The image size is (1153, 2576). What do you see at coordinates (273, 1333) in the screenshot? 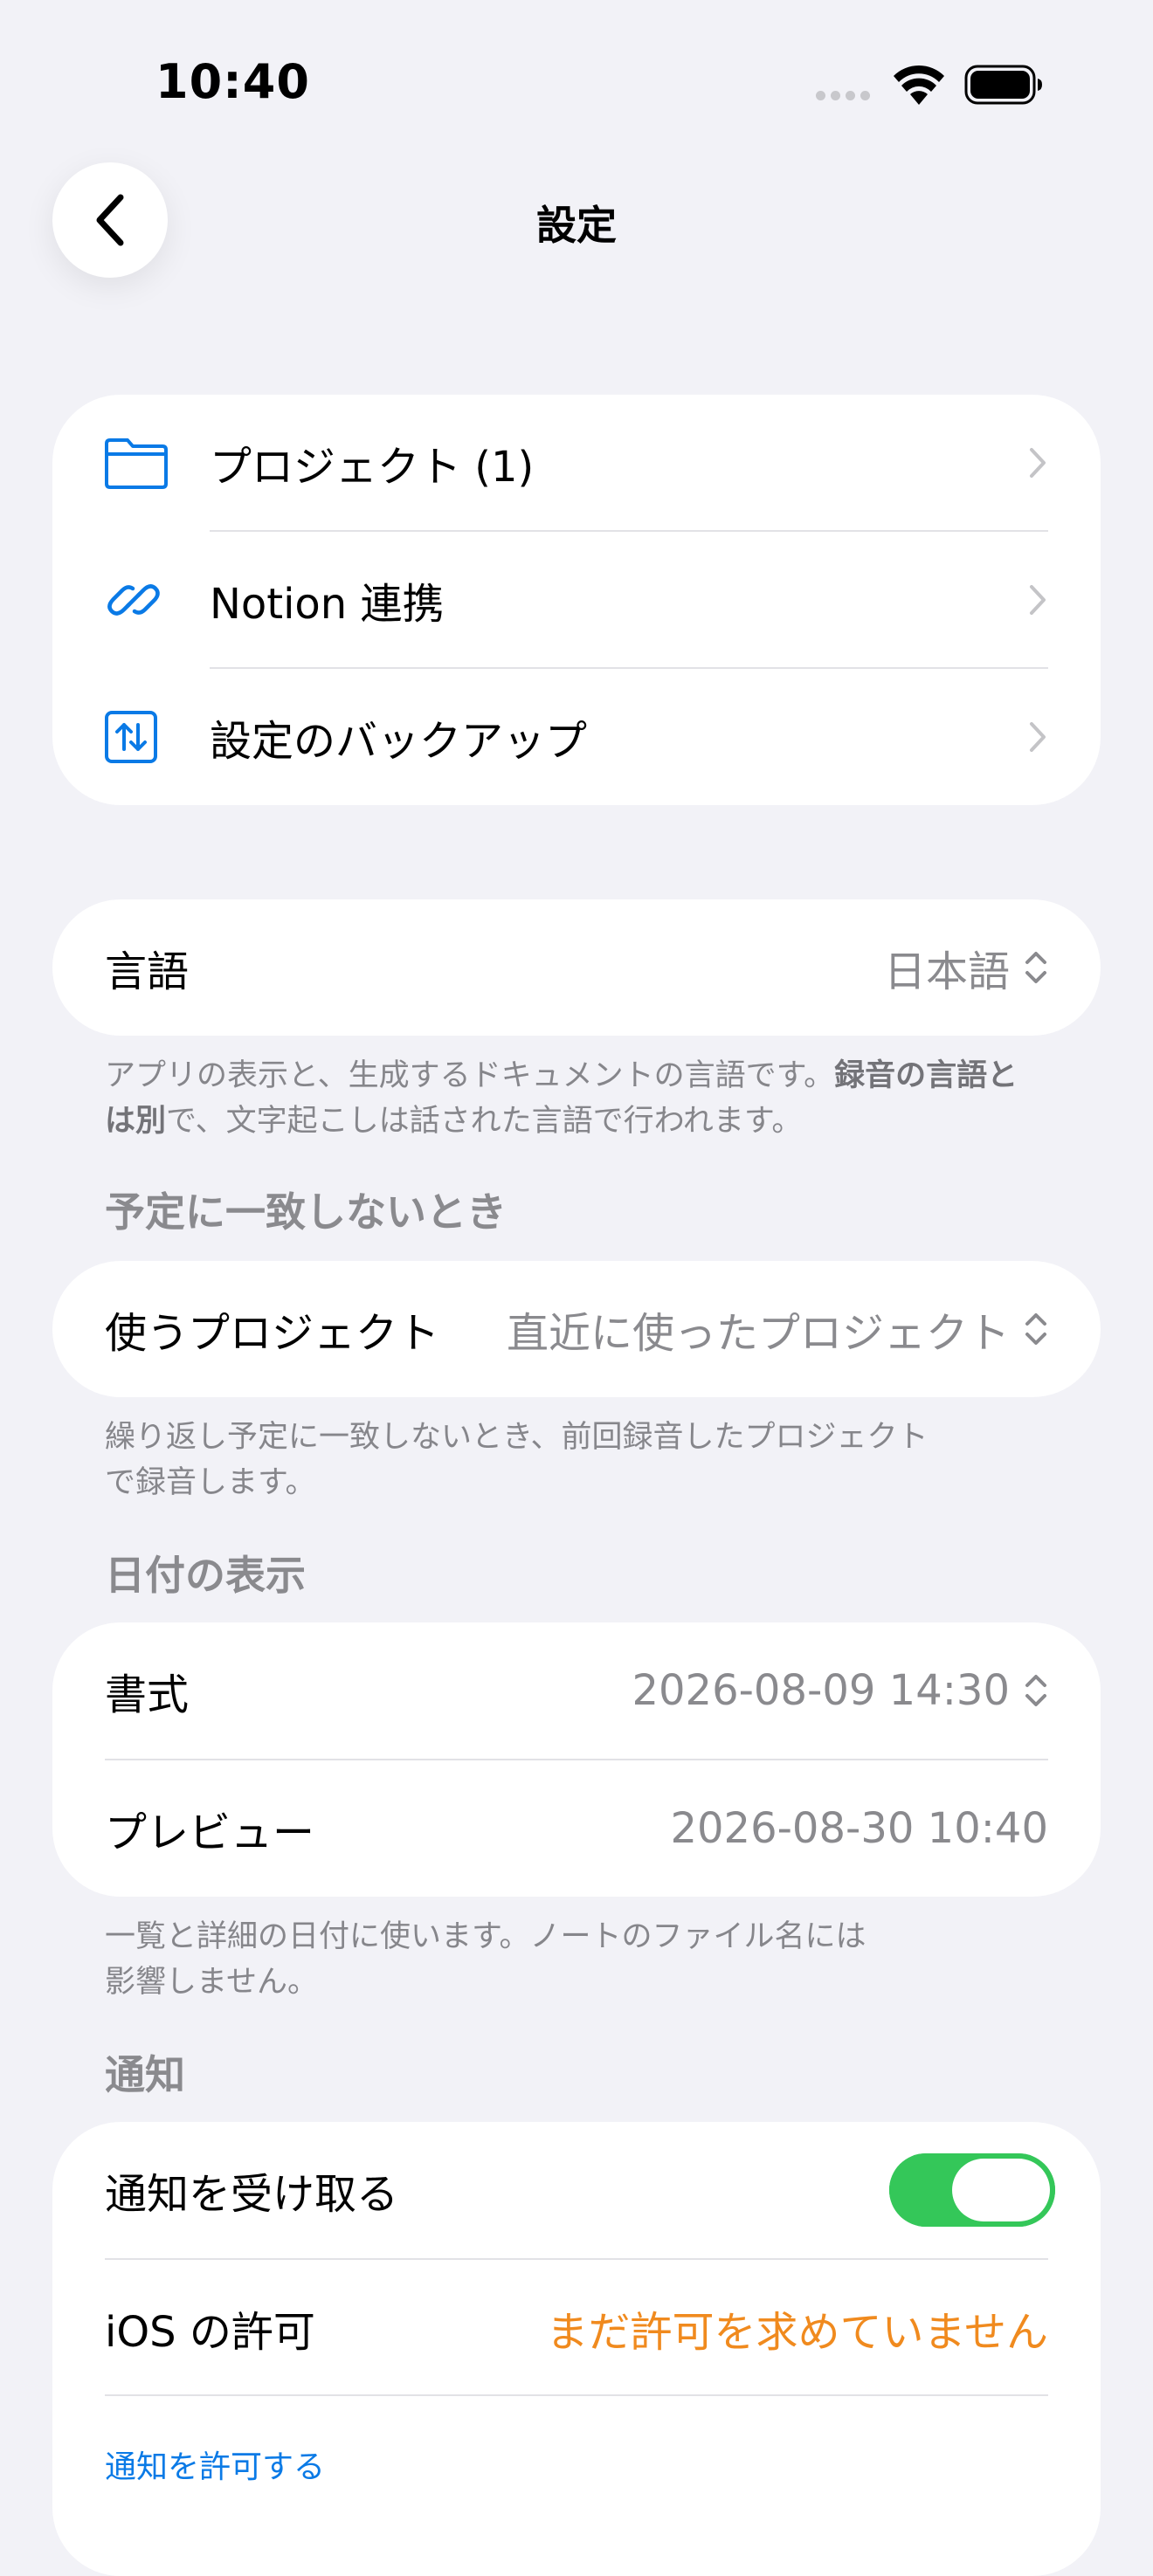
I see `use-project-label: 使うプロジェクト` at bounding box center [273, 1333].